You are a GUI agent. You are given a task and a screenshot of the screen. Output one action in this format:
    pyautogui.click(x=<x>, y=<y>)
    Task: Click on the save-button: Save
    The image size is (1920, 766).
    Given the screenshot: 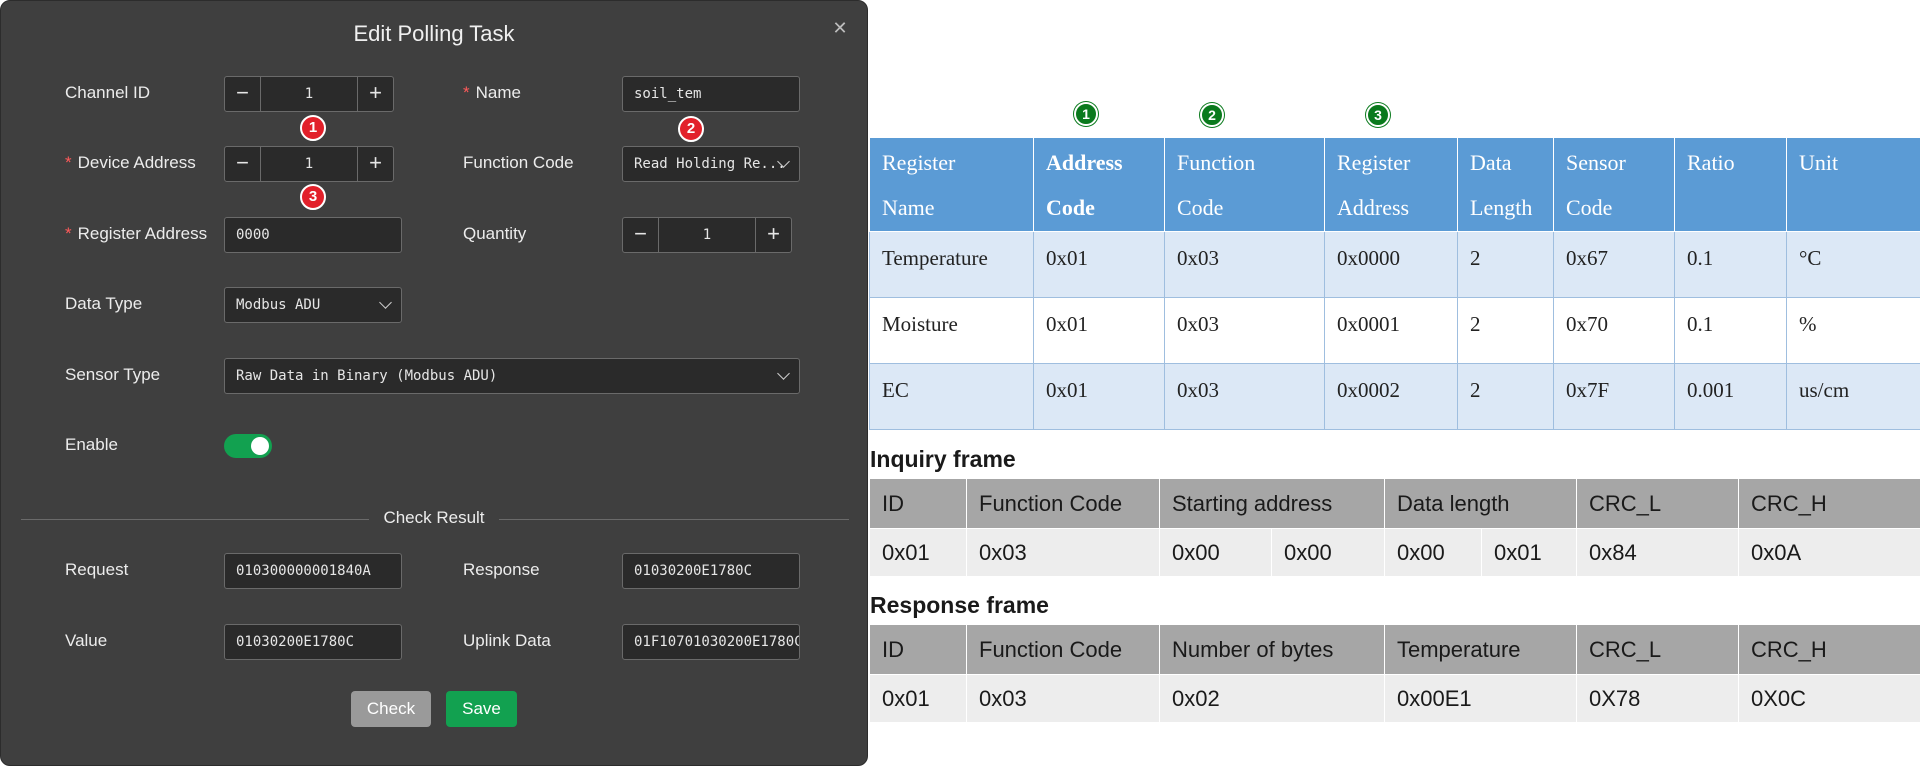 What is the action you would take?
    pyautogui.click(x=481, y=709)
    